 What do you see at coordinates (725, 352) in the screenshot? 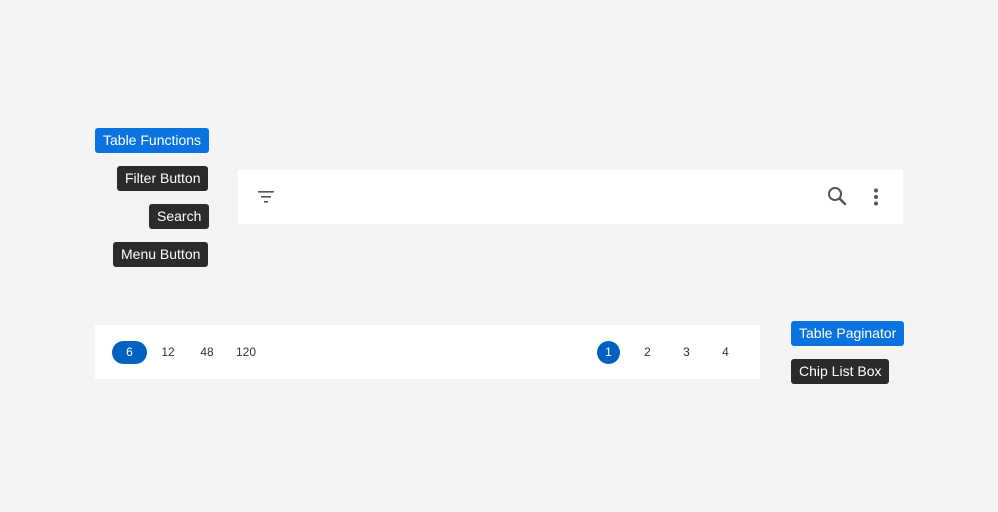
I see `page-button-4: 4` at bounding box center [725, 352].